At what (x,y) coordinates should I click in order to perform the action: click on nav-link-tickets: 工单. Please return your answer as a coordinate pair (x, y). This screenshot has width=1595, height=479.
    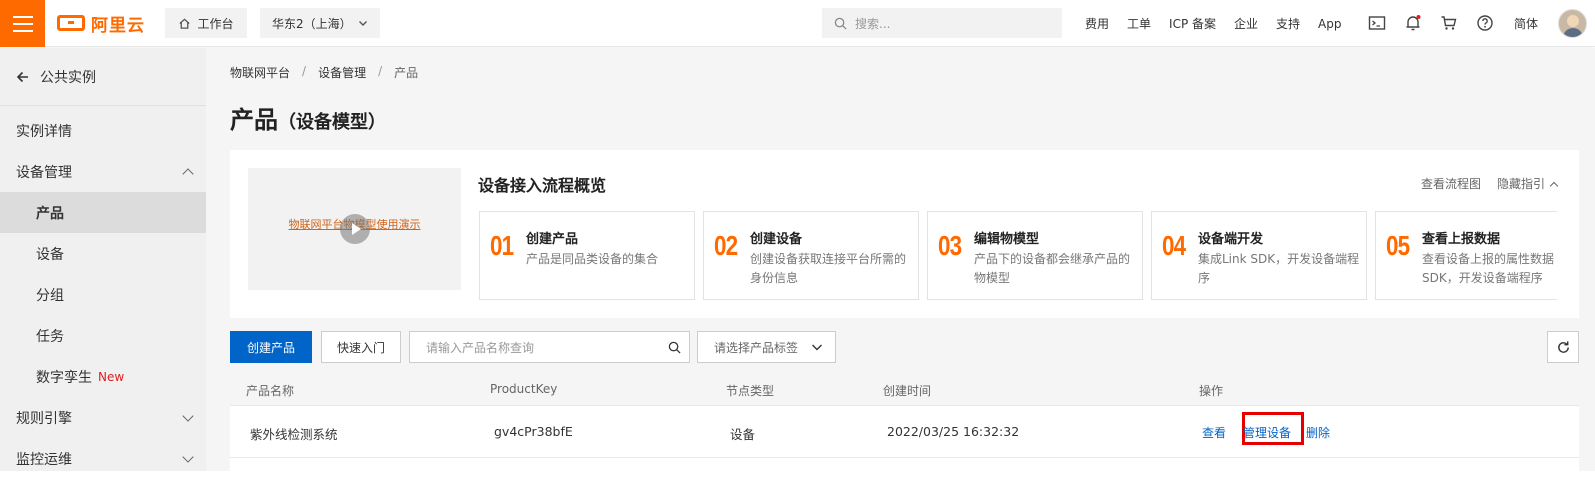
    Looking at the image, I should click on (1139, 23).